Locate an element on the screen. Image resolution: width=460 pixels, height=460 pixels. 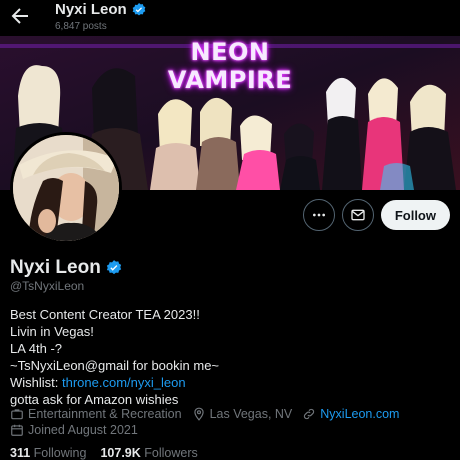
calendar-icon is located at coordinates (17, 430).